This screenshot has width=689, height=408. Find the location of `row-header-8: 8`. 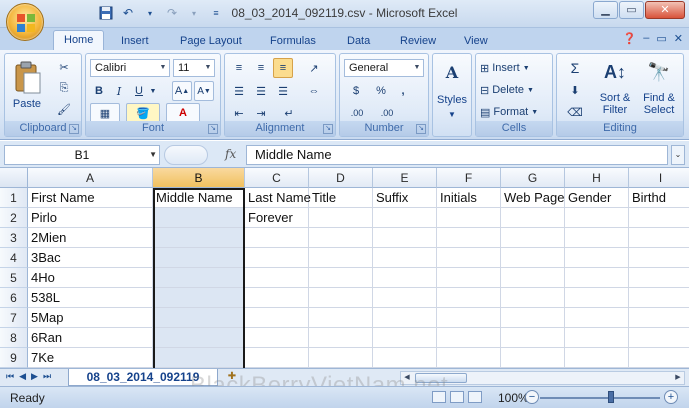

row-header-8: 8 is located at coordinates (14, 338).